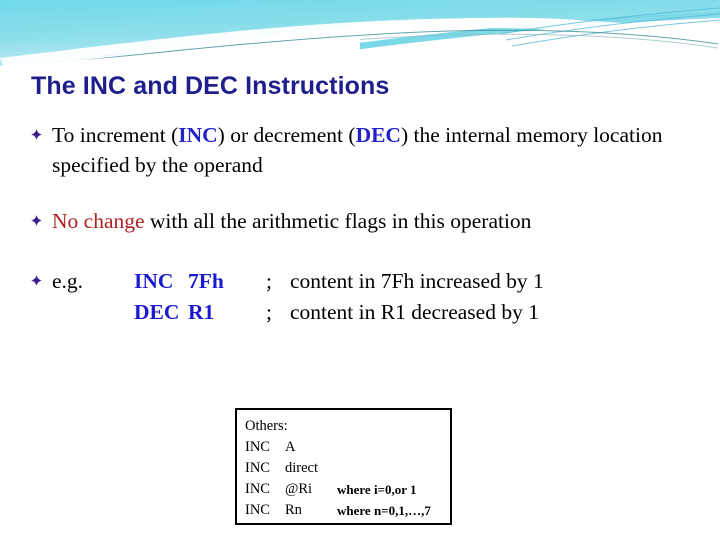 The height and width of the screenshot is (540, 720). Describe the element at coordinates (338, 426) in the screenshot. I see `others-heading-row: Others:` at that location.